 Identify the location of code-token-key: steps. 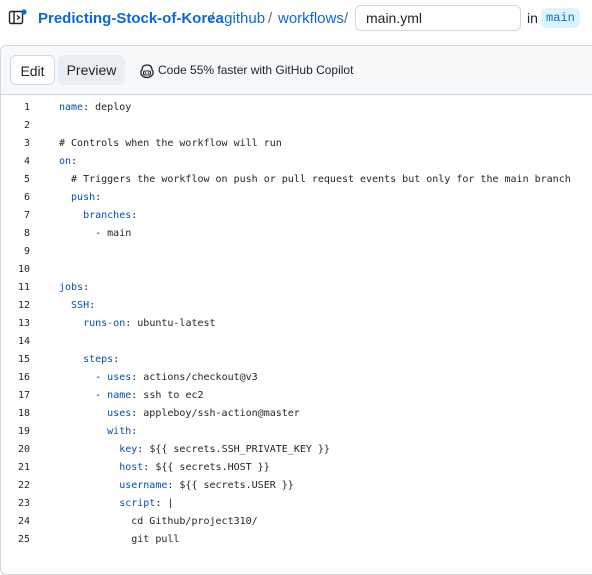
(86, 359).